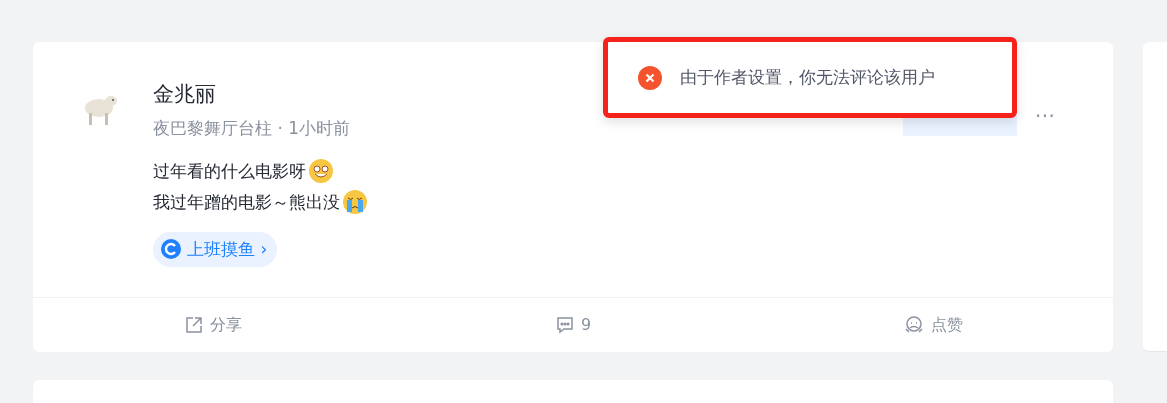  I want to click on share-icon, so click(194, 325).